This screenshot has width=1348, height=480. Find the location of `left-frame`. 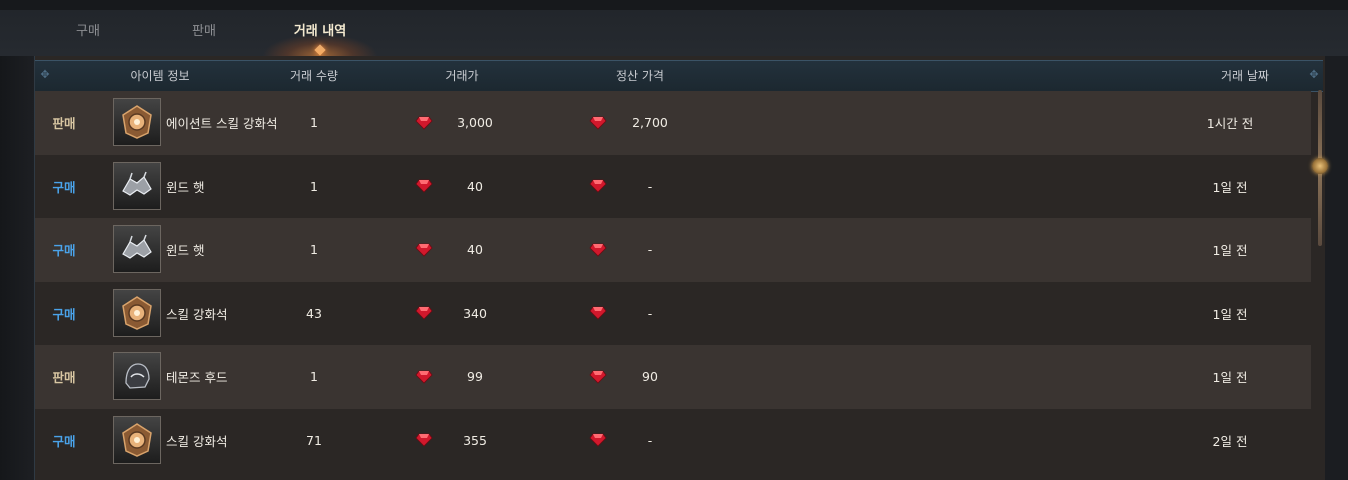

left-frame is located at coordinates (17, 268).